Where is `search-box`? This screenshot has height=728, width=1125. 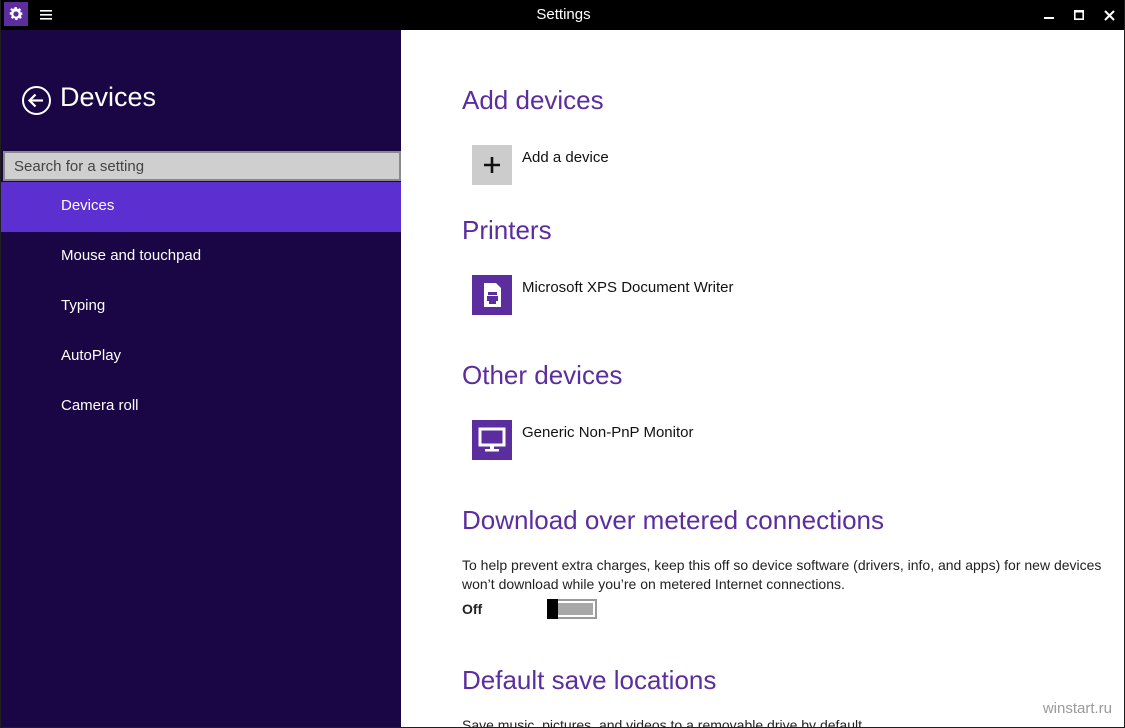
search-box is located at coordinates (202, 166).